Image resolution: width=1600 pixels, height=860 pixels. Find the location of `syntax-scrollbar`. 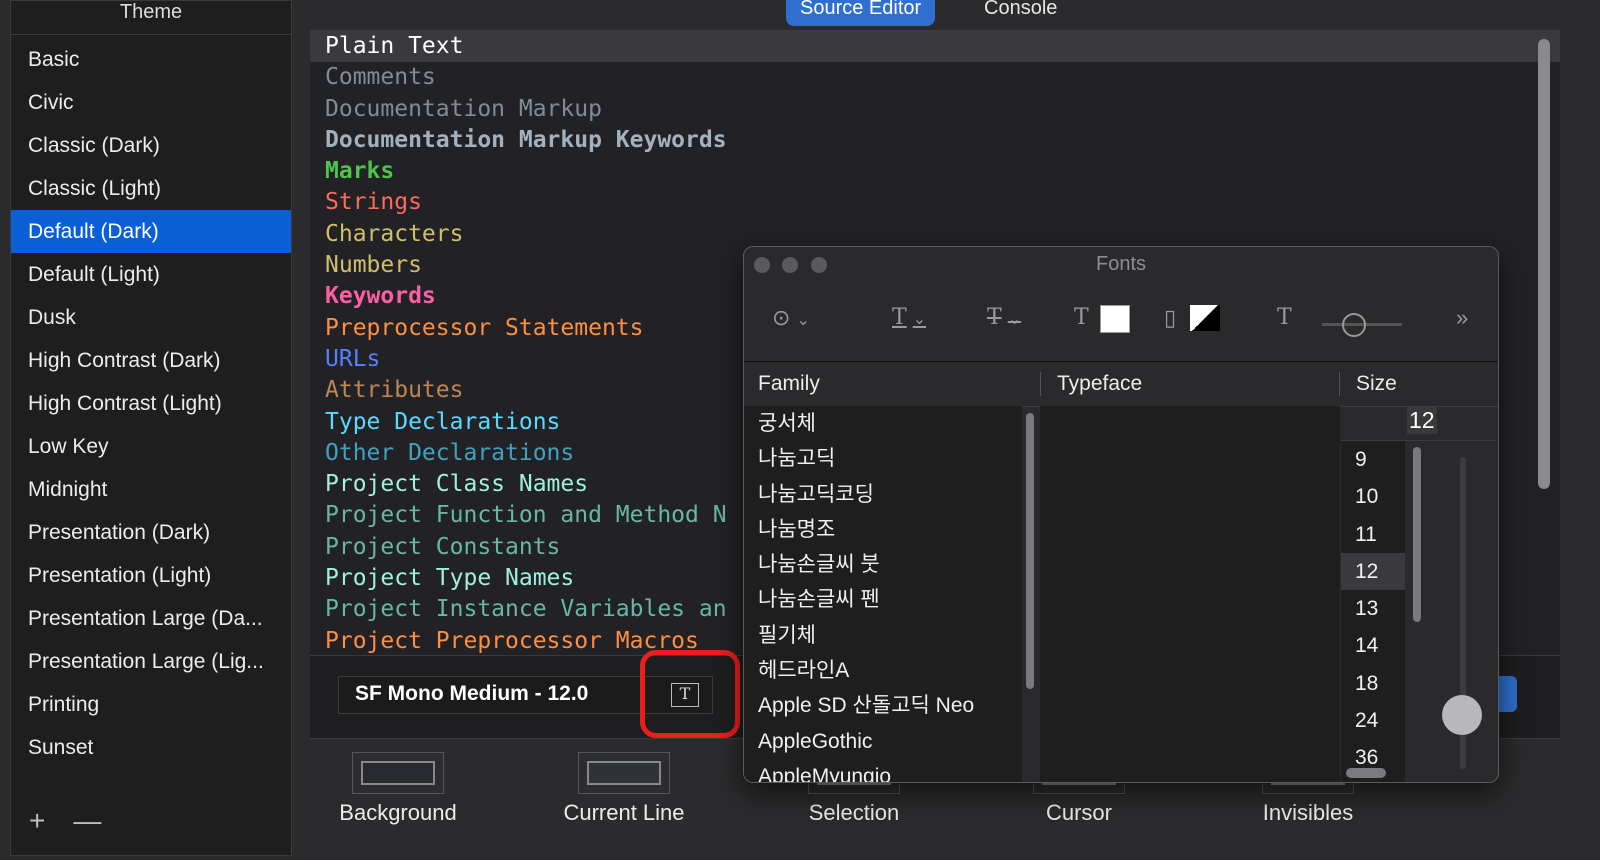

syntax-scrollbar is located at coordinates (1544, 264).